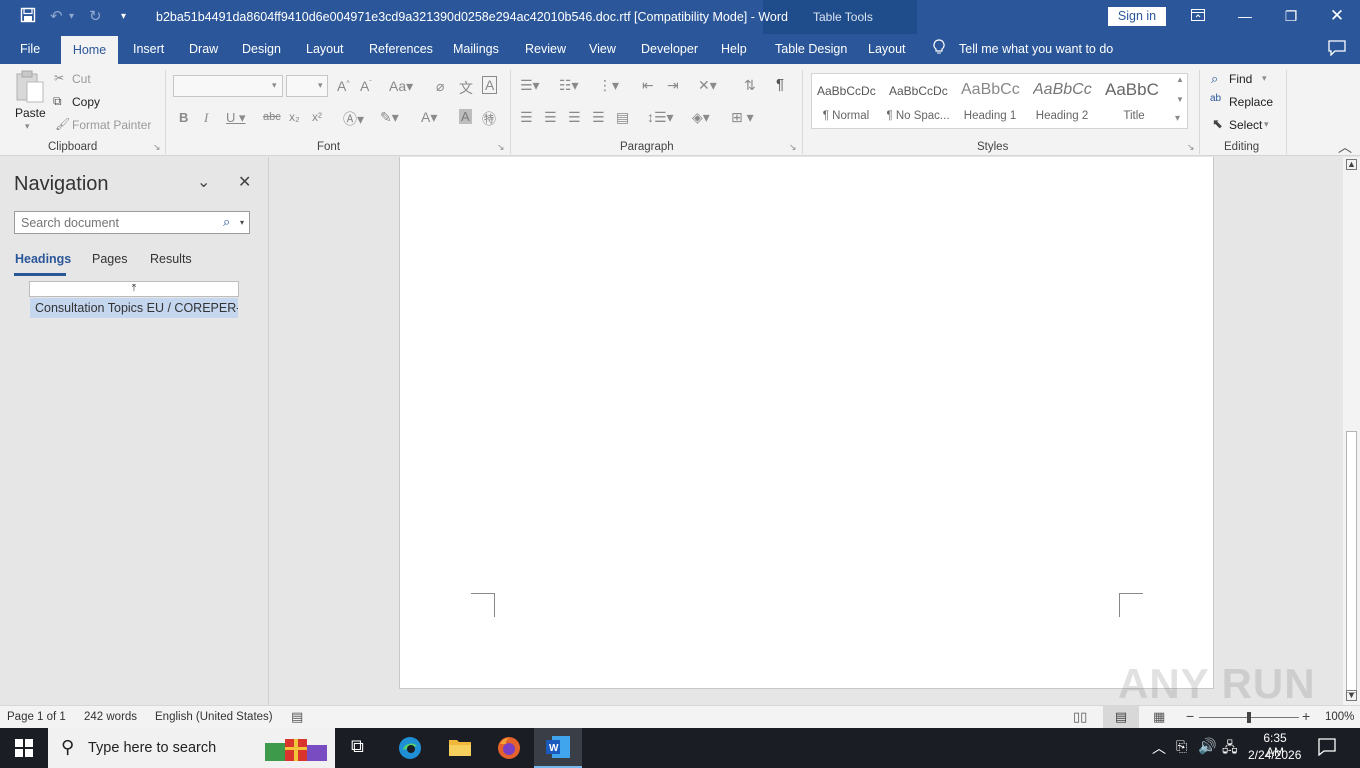 The image size is (1360, 768). What do you see at coordinates (1264, 78) in the screenshot?
I see `find-dropdown-icon: ▾` at bounding box center [1264, 78].